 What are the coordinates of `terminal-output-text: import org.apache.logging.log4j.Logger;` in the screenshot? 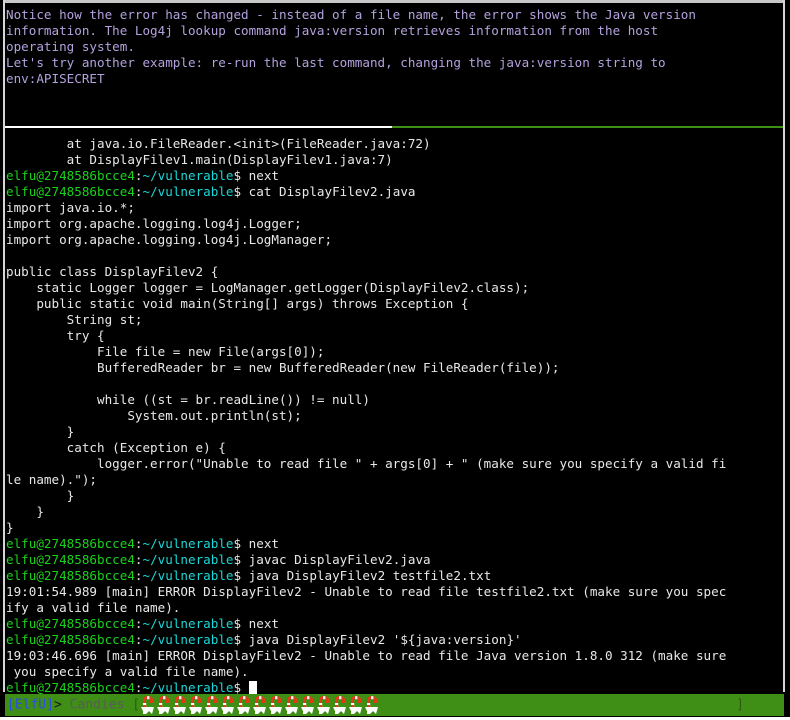 It's located at (154, 223).